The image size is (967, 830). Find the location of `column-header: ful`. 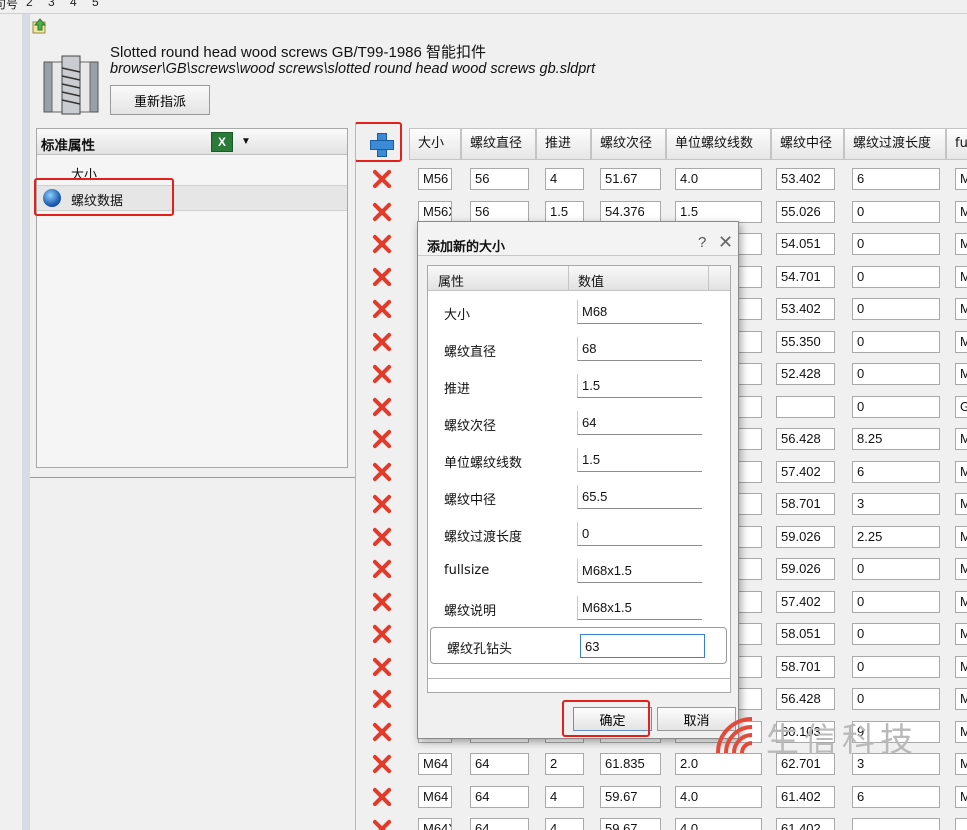

column-header: ful is located at coordinates (956, 144).